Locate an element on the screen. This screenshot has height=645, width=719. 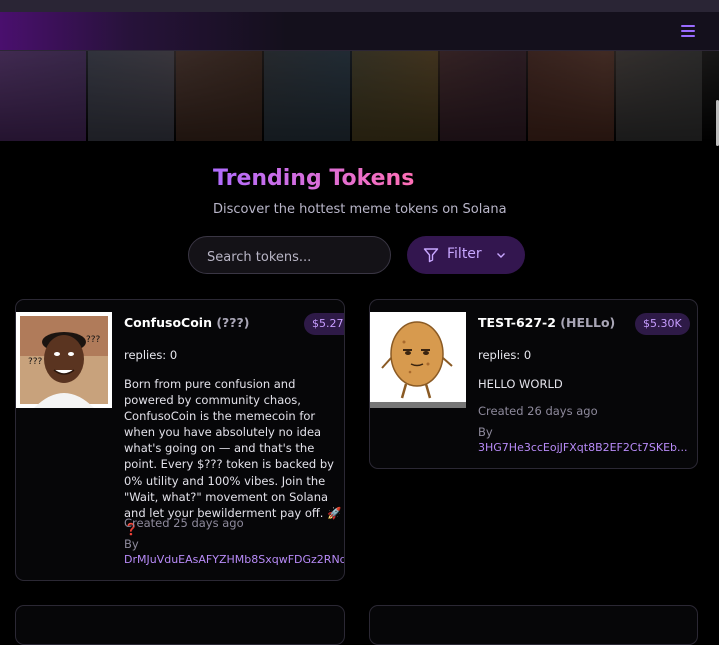
token-name: TEST-627-2 (HELLo) is located at coordinates (546, 322).